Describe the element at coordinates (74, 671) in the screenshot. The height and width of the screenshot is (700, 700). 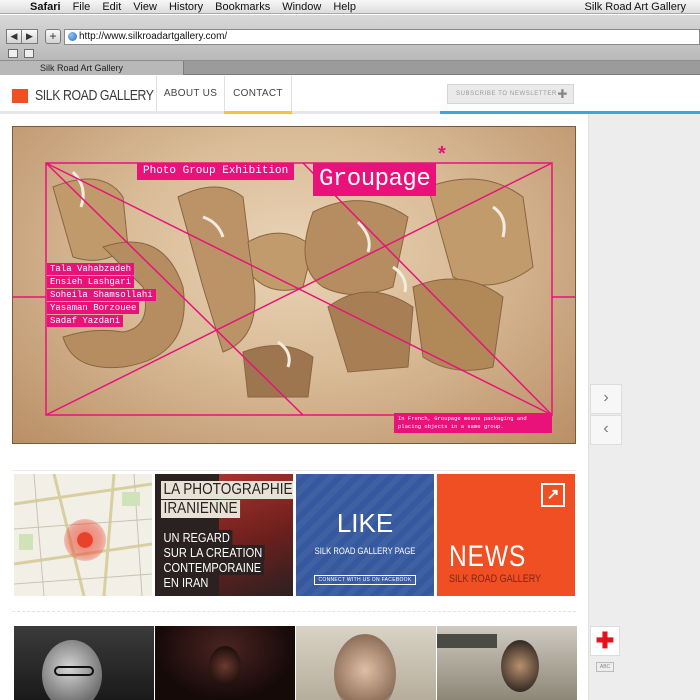
I see `glasses-icon` at that location.